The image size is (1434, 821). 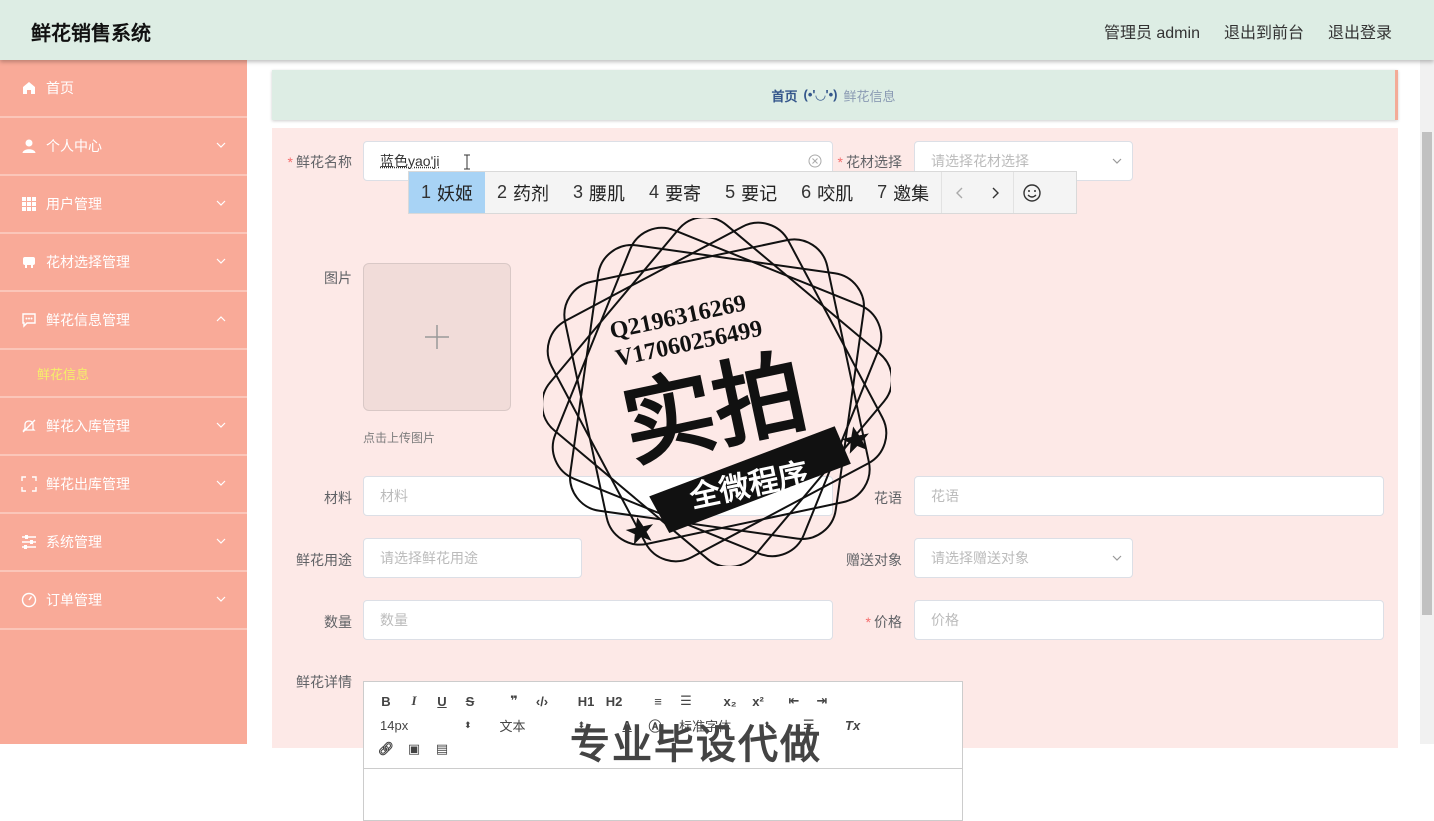 What do you see at coordinates (1264, 31) in the screenshot?
I see `exit-to-front-link: 退出到前台` at bounding box center [1264, 31].